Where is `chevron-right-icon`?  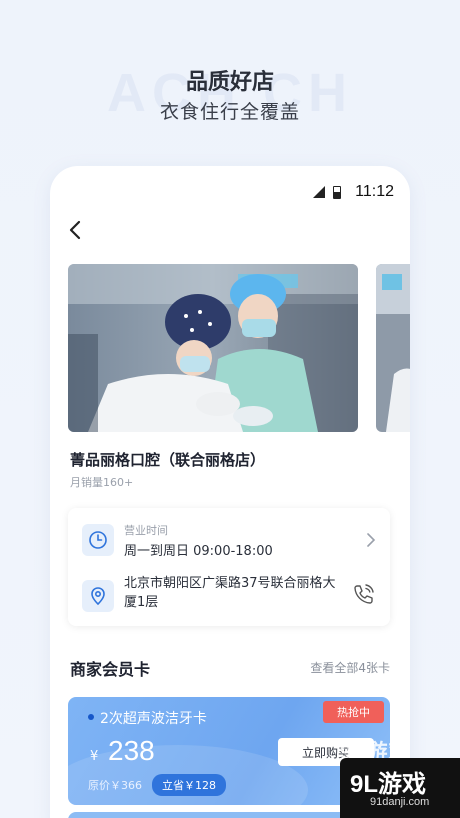 chevron-right-icon is located at coordinates (371, 540).